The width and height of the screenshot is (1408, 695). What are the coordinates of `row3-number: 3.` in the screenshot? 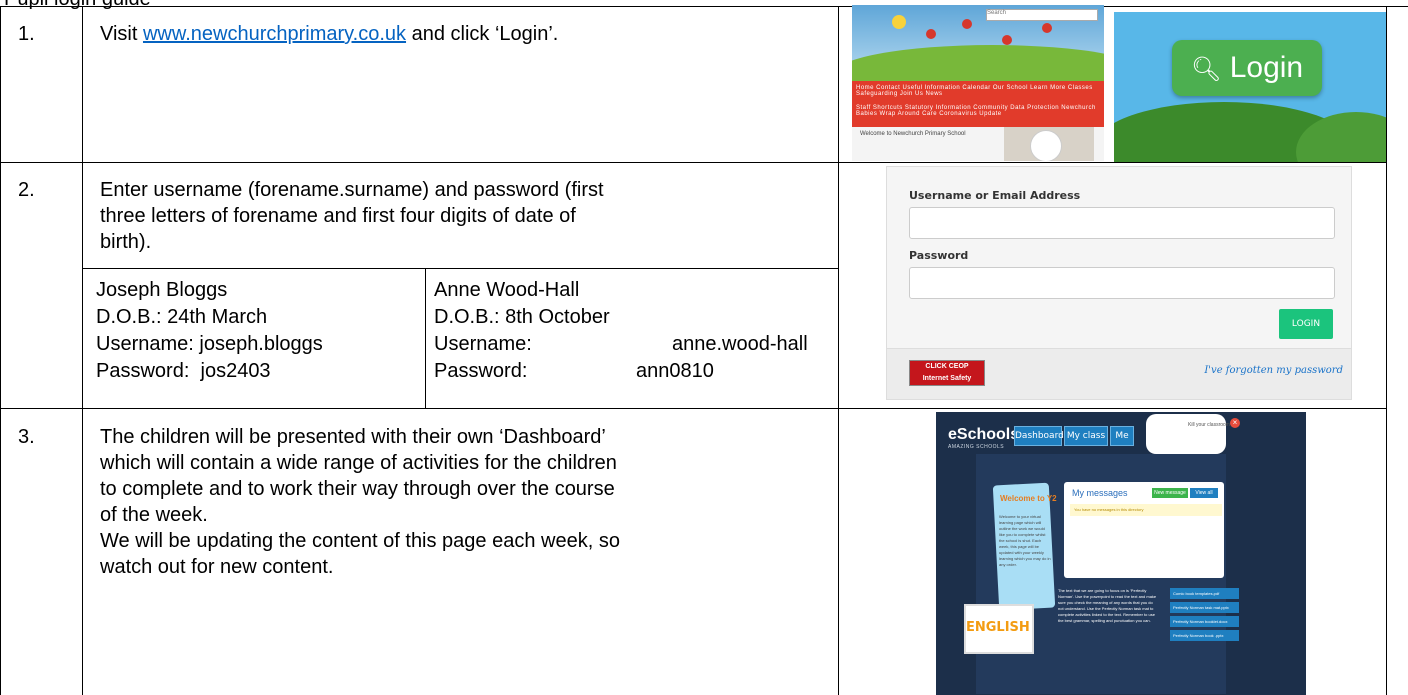 It's located at (26, 437).